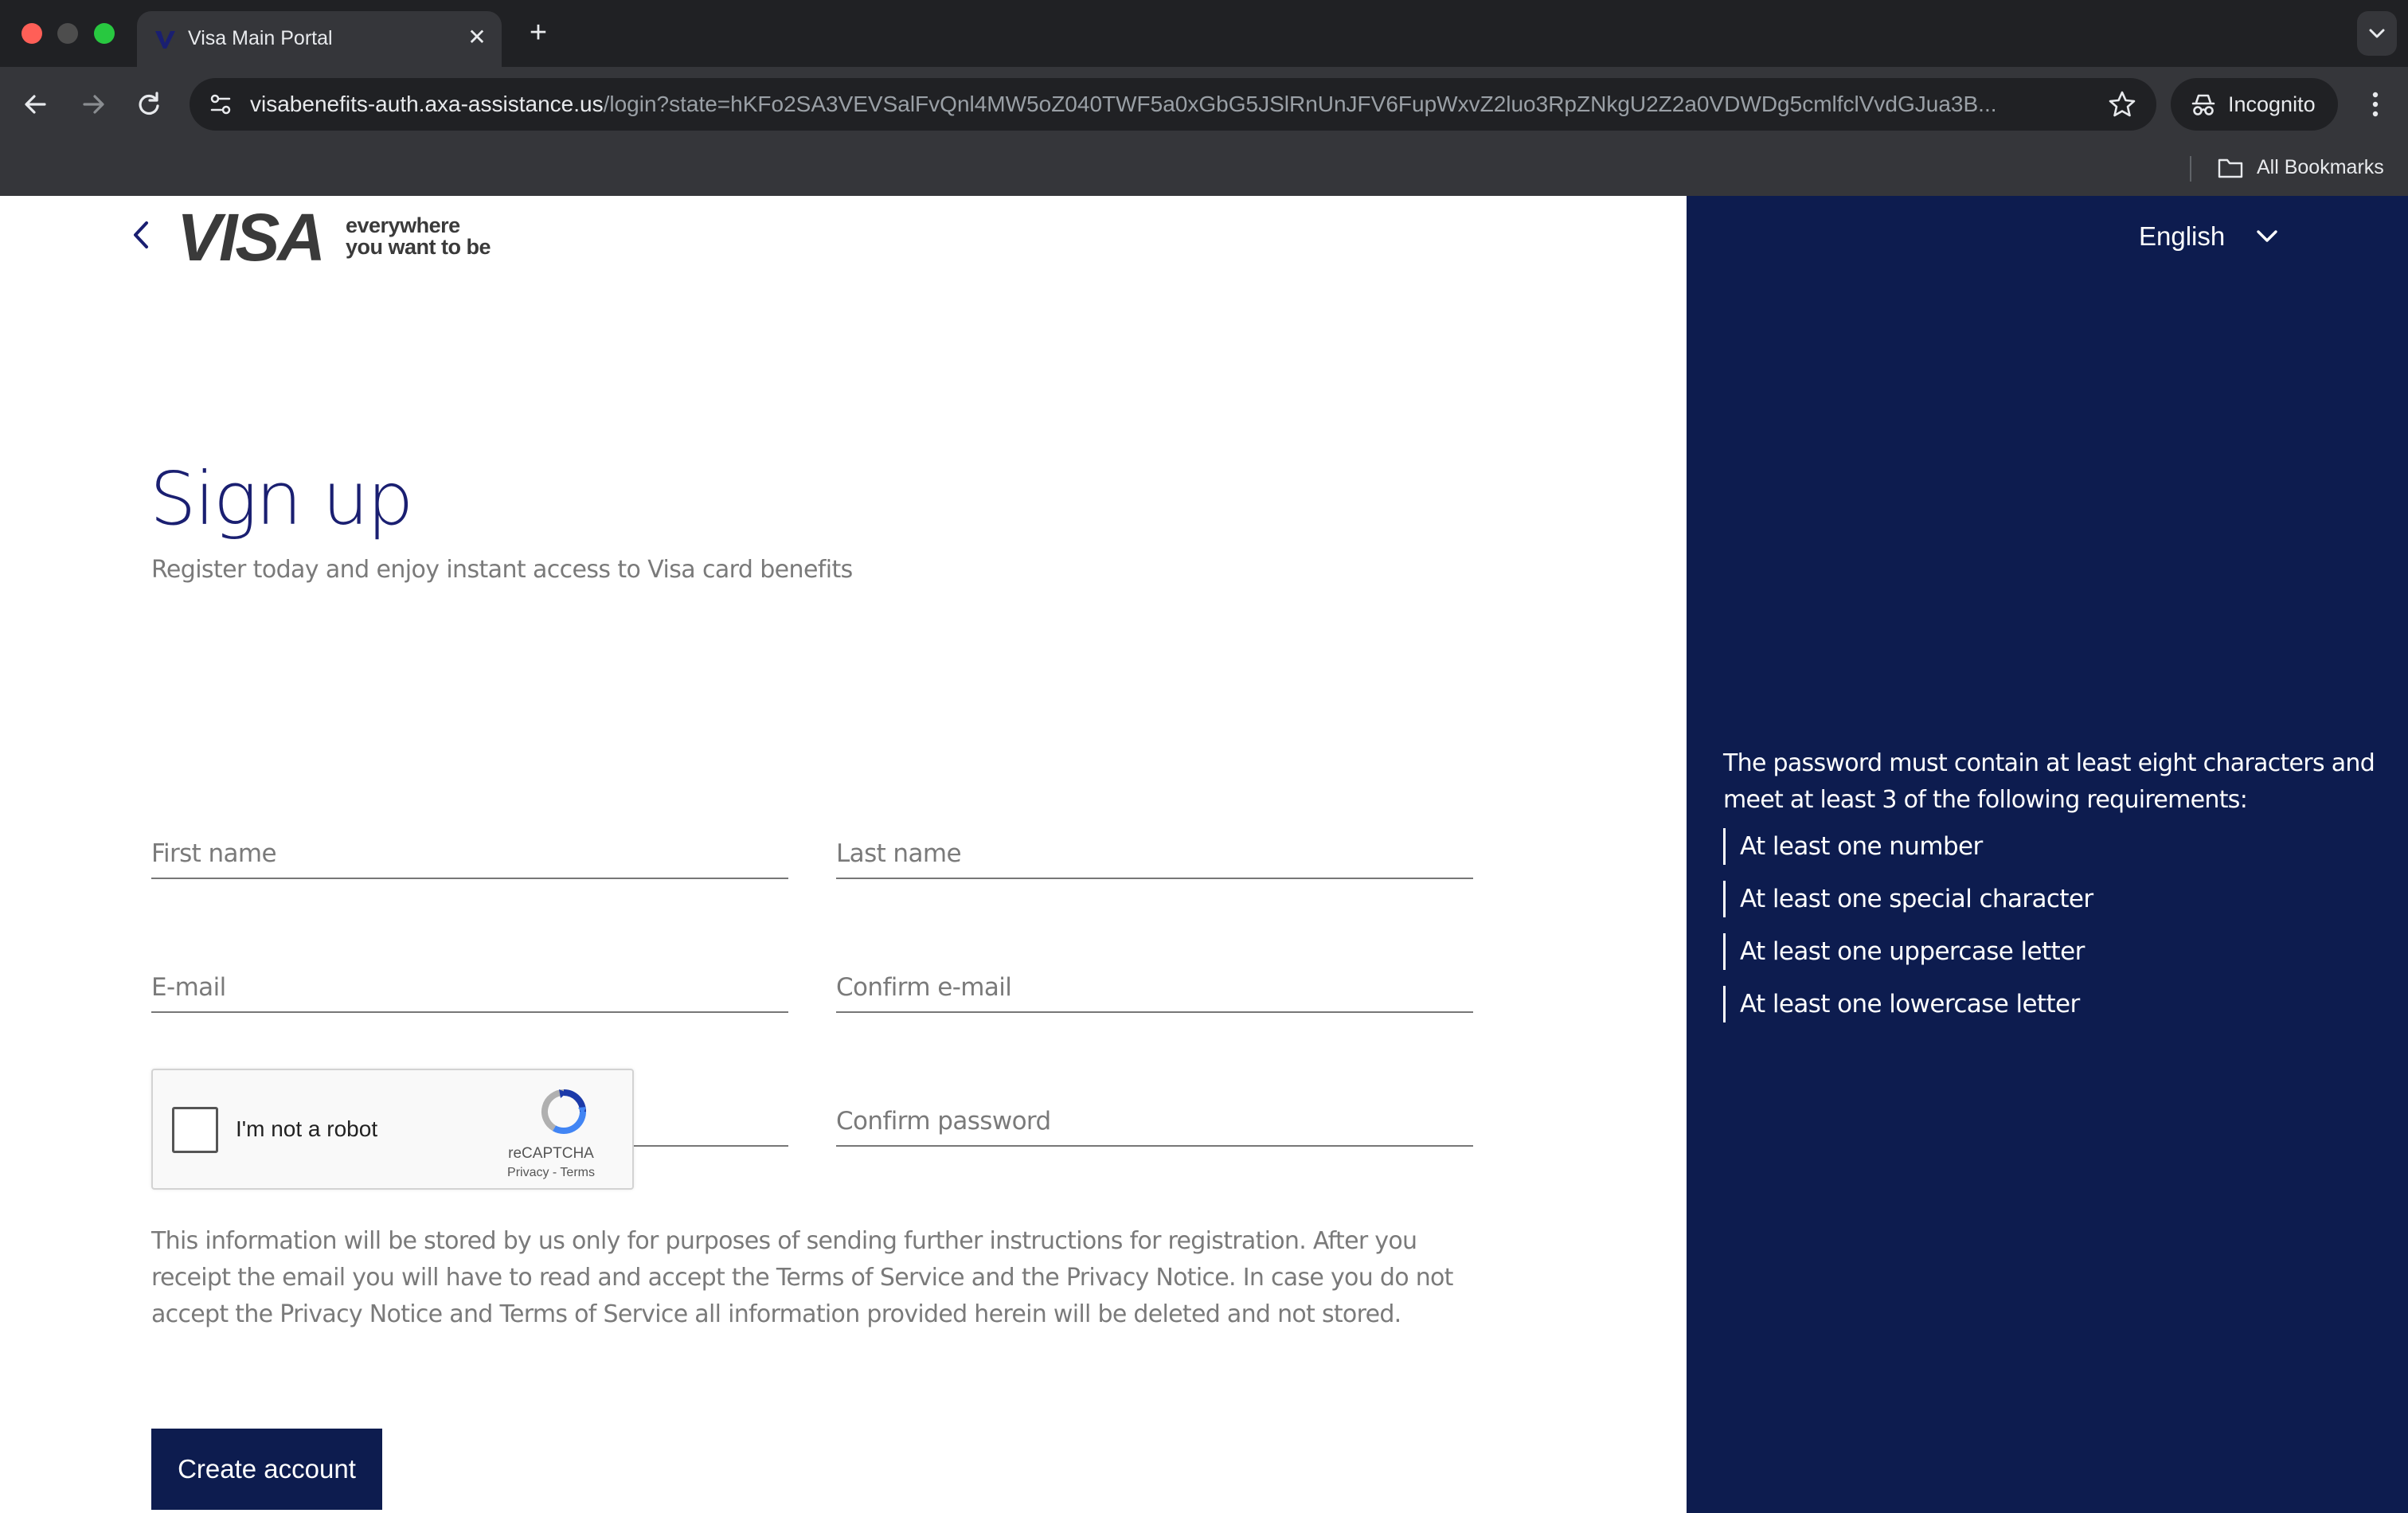 The height and width of the screenshot is (1513, 2408). What do you see at coordinates (477, 37) in the screenshot?
I see `close-tab-icon: ✕` at bounding box center [477, 37].